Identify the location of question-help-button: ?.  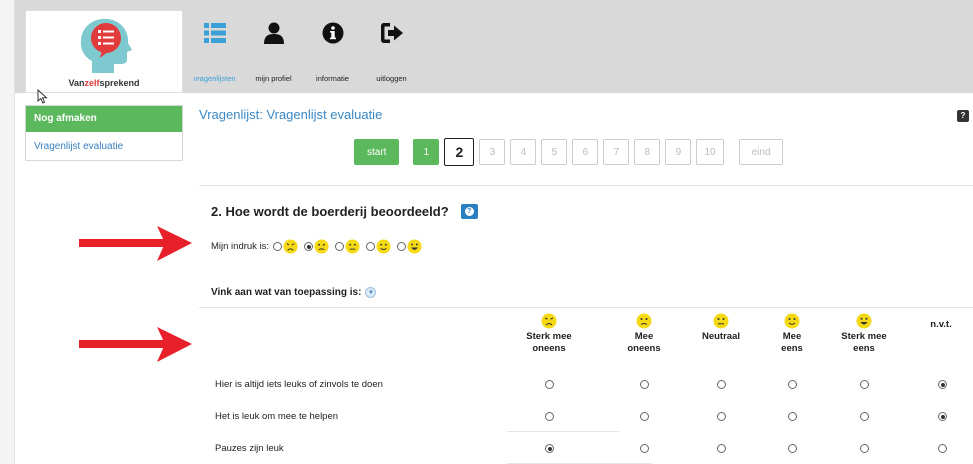
(469, 211).